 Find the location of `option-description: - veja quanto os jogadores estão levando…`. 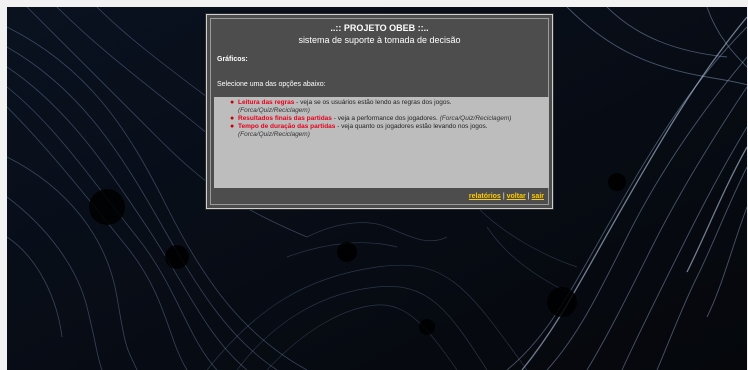

option-description: - veja quanto os jogadores estão levando… is located at coordinates (411, 126).